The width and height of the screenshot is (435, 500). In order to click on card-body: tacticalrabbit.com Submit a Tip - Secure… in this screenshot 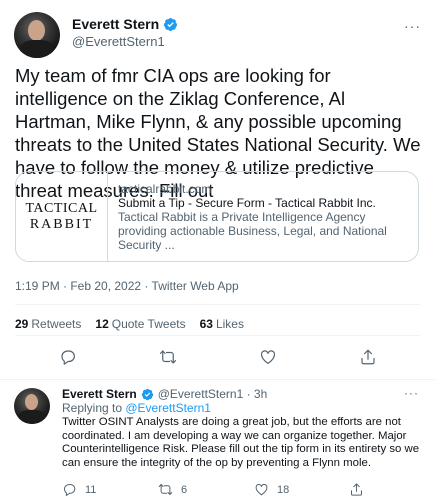, I will do `click(263, 216)`.